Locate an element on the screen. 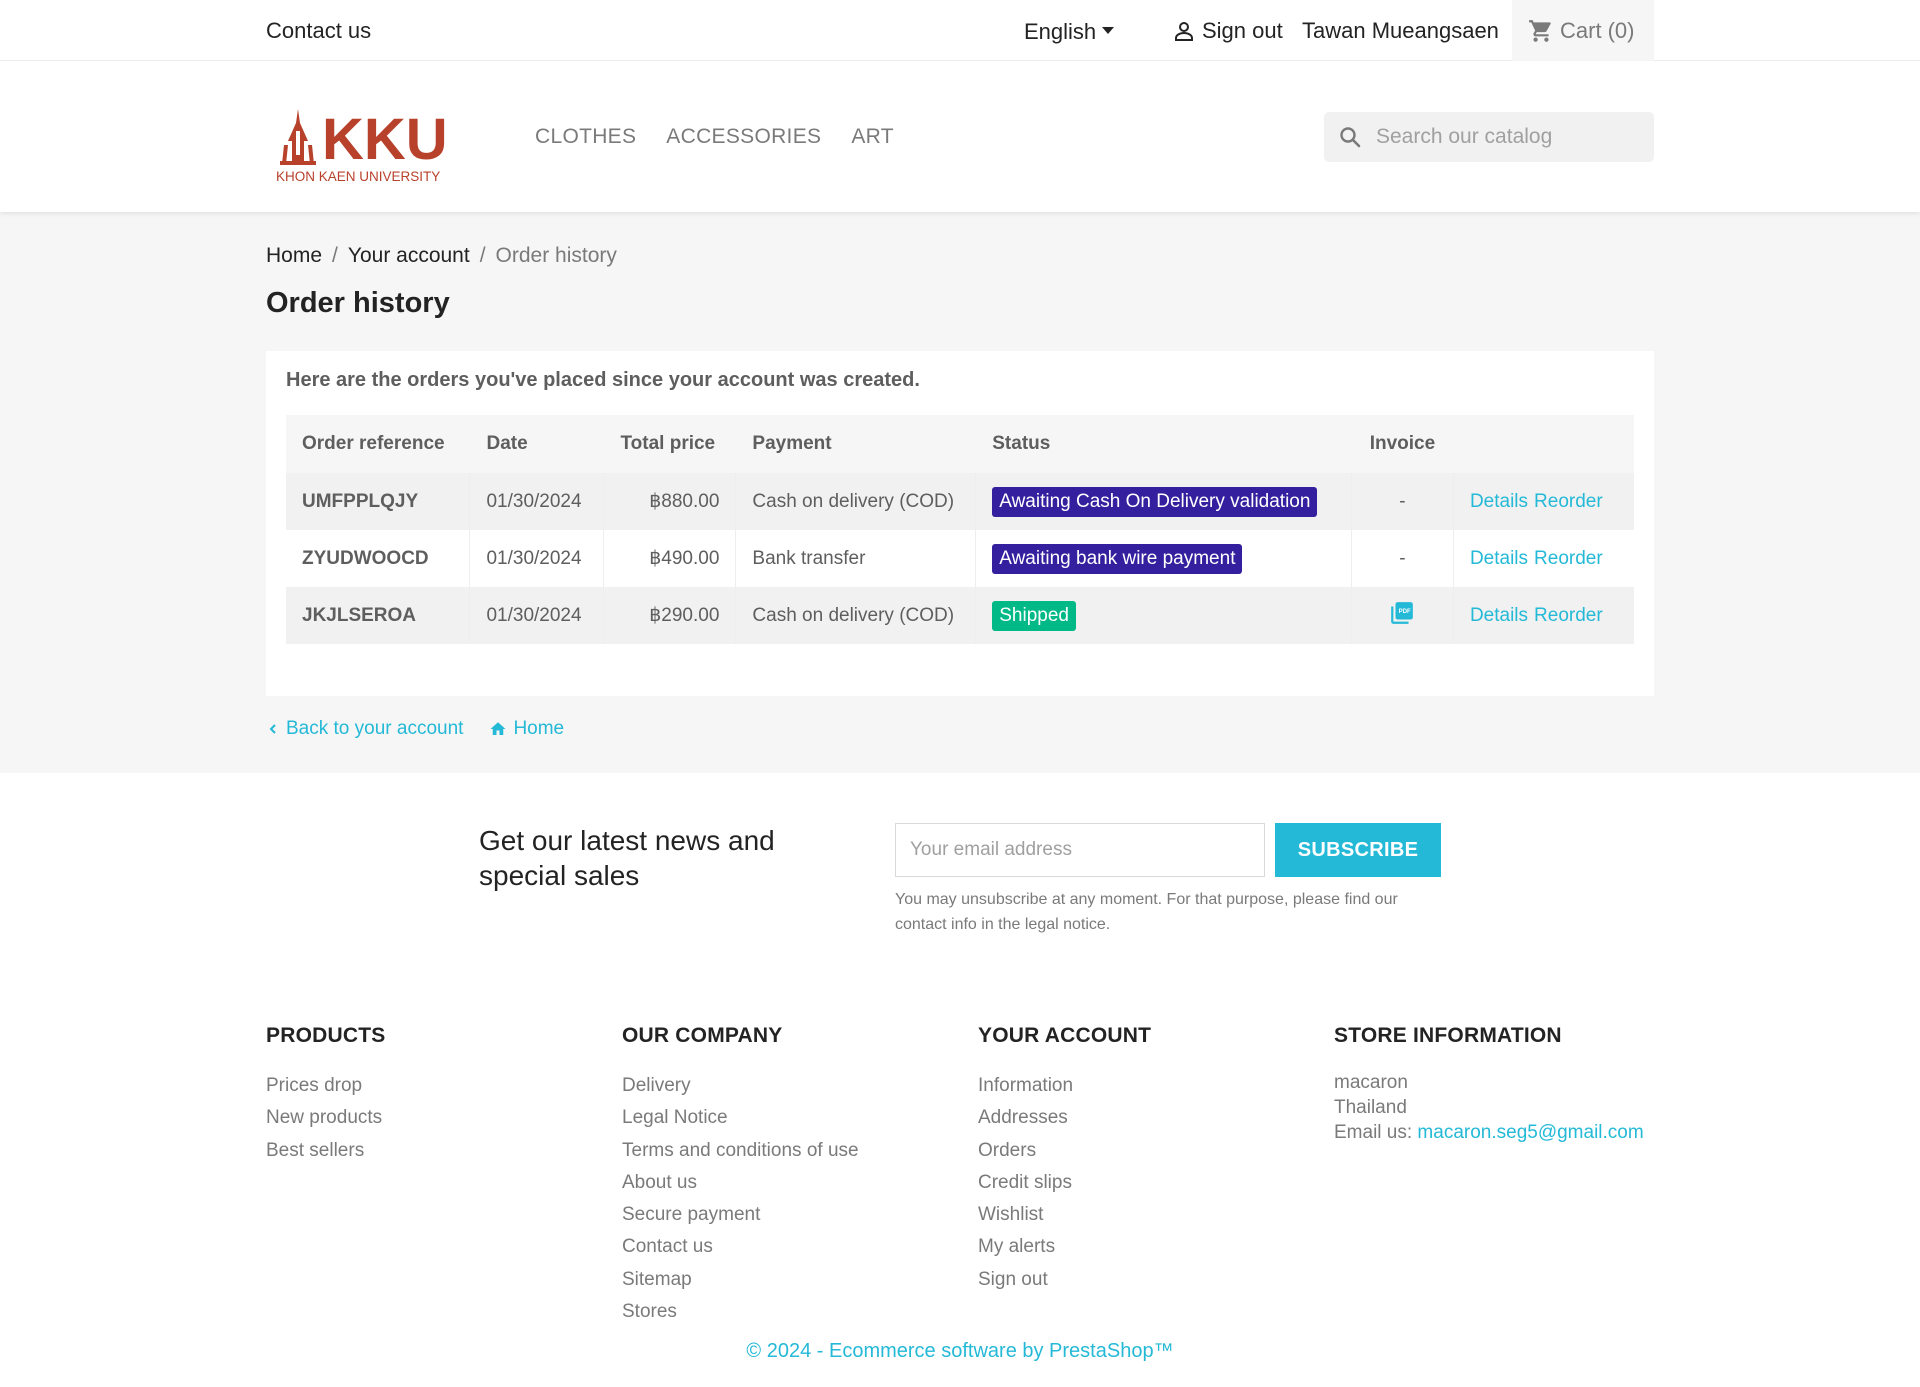 The height and width of the screenshot is (1387, 1920). order-status-cell: Awaiting Cash On Delivery validation is located at coordinates (1163, 501).